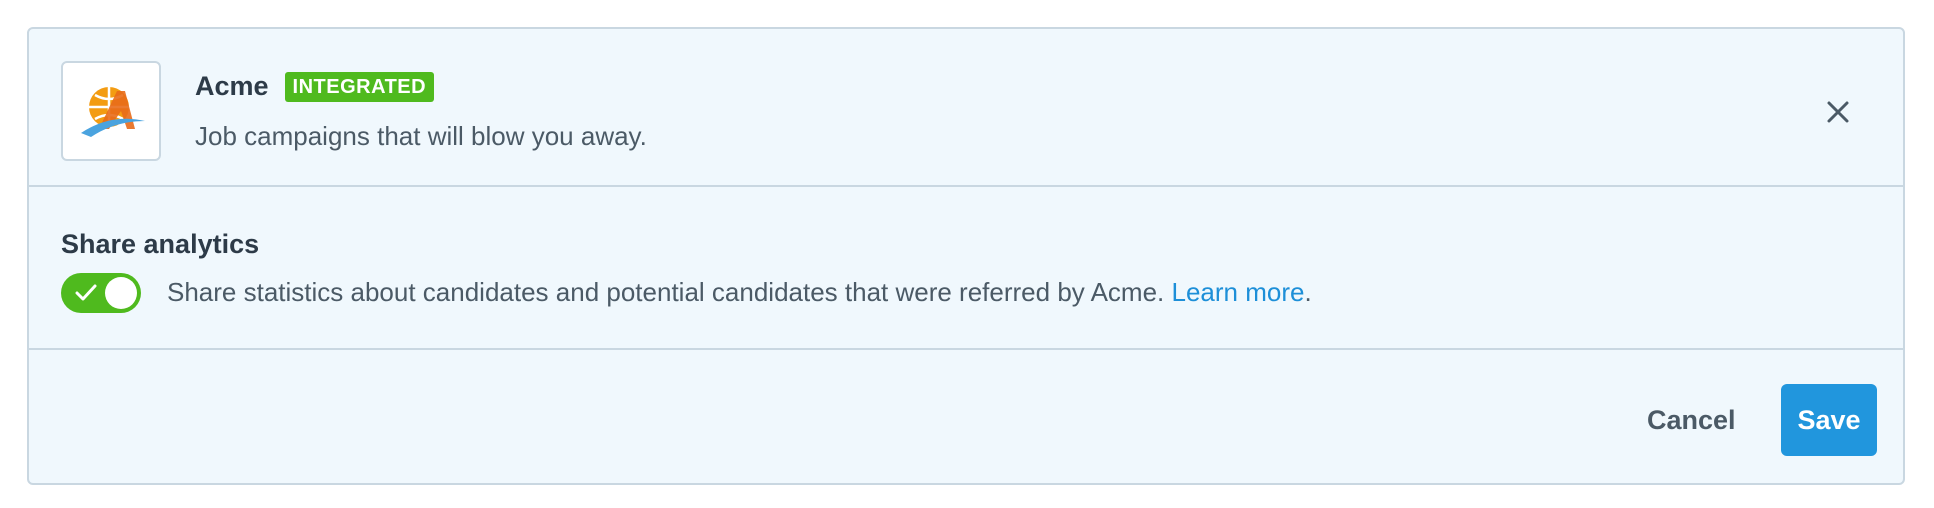 This screenshot has height=508, width=1934. I want to click on close-icon, so click(1838, 112).